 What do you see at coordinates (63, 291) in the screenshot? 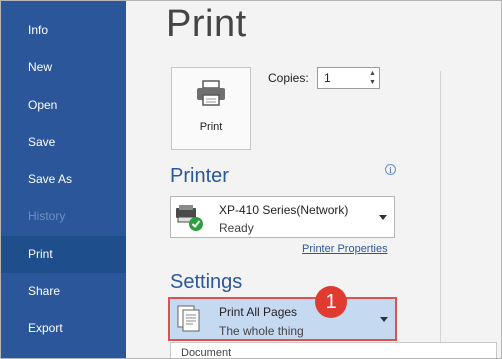
I see `sidebar-item-share: Share` at bounding box center [63, 291].